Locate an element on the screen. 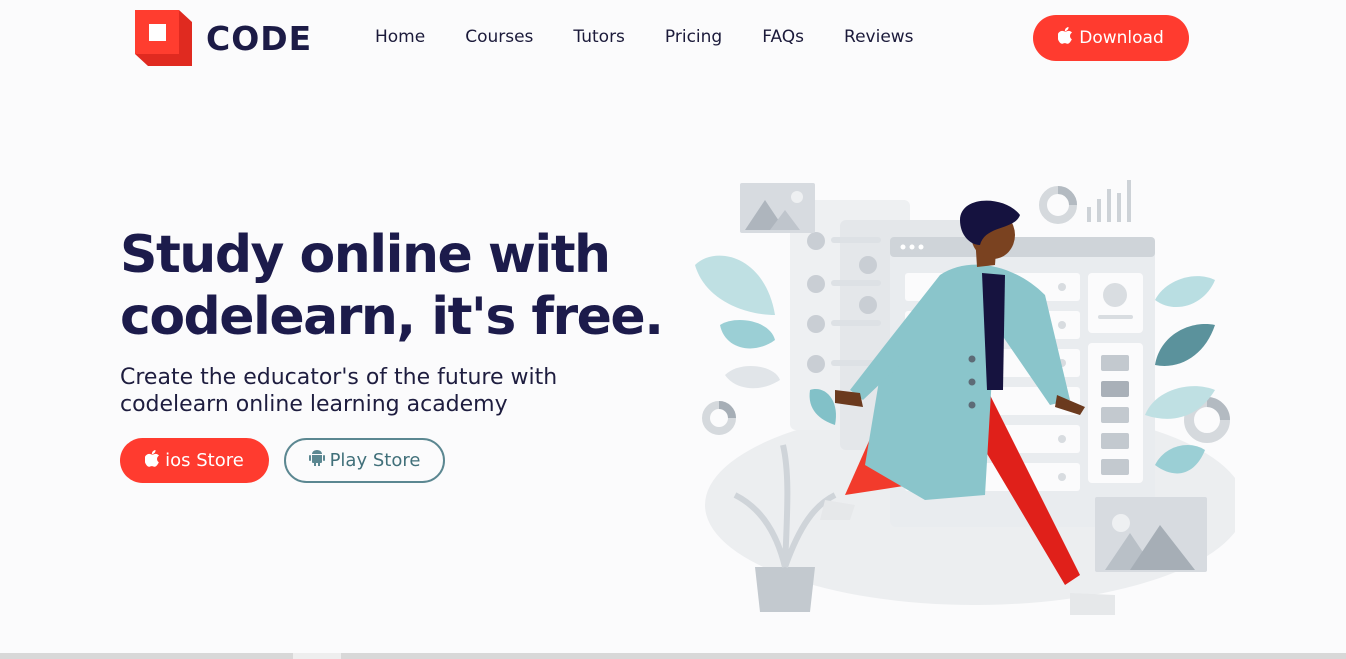 The height and width of the screenshot is (659, 1346). download-button: Download is located at coordinates (1111, 38).